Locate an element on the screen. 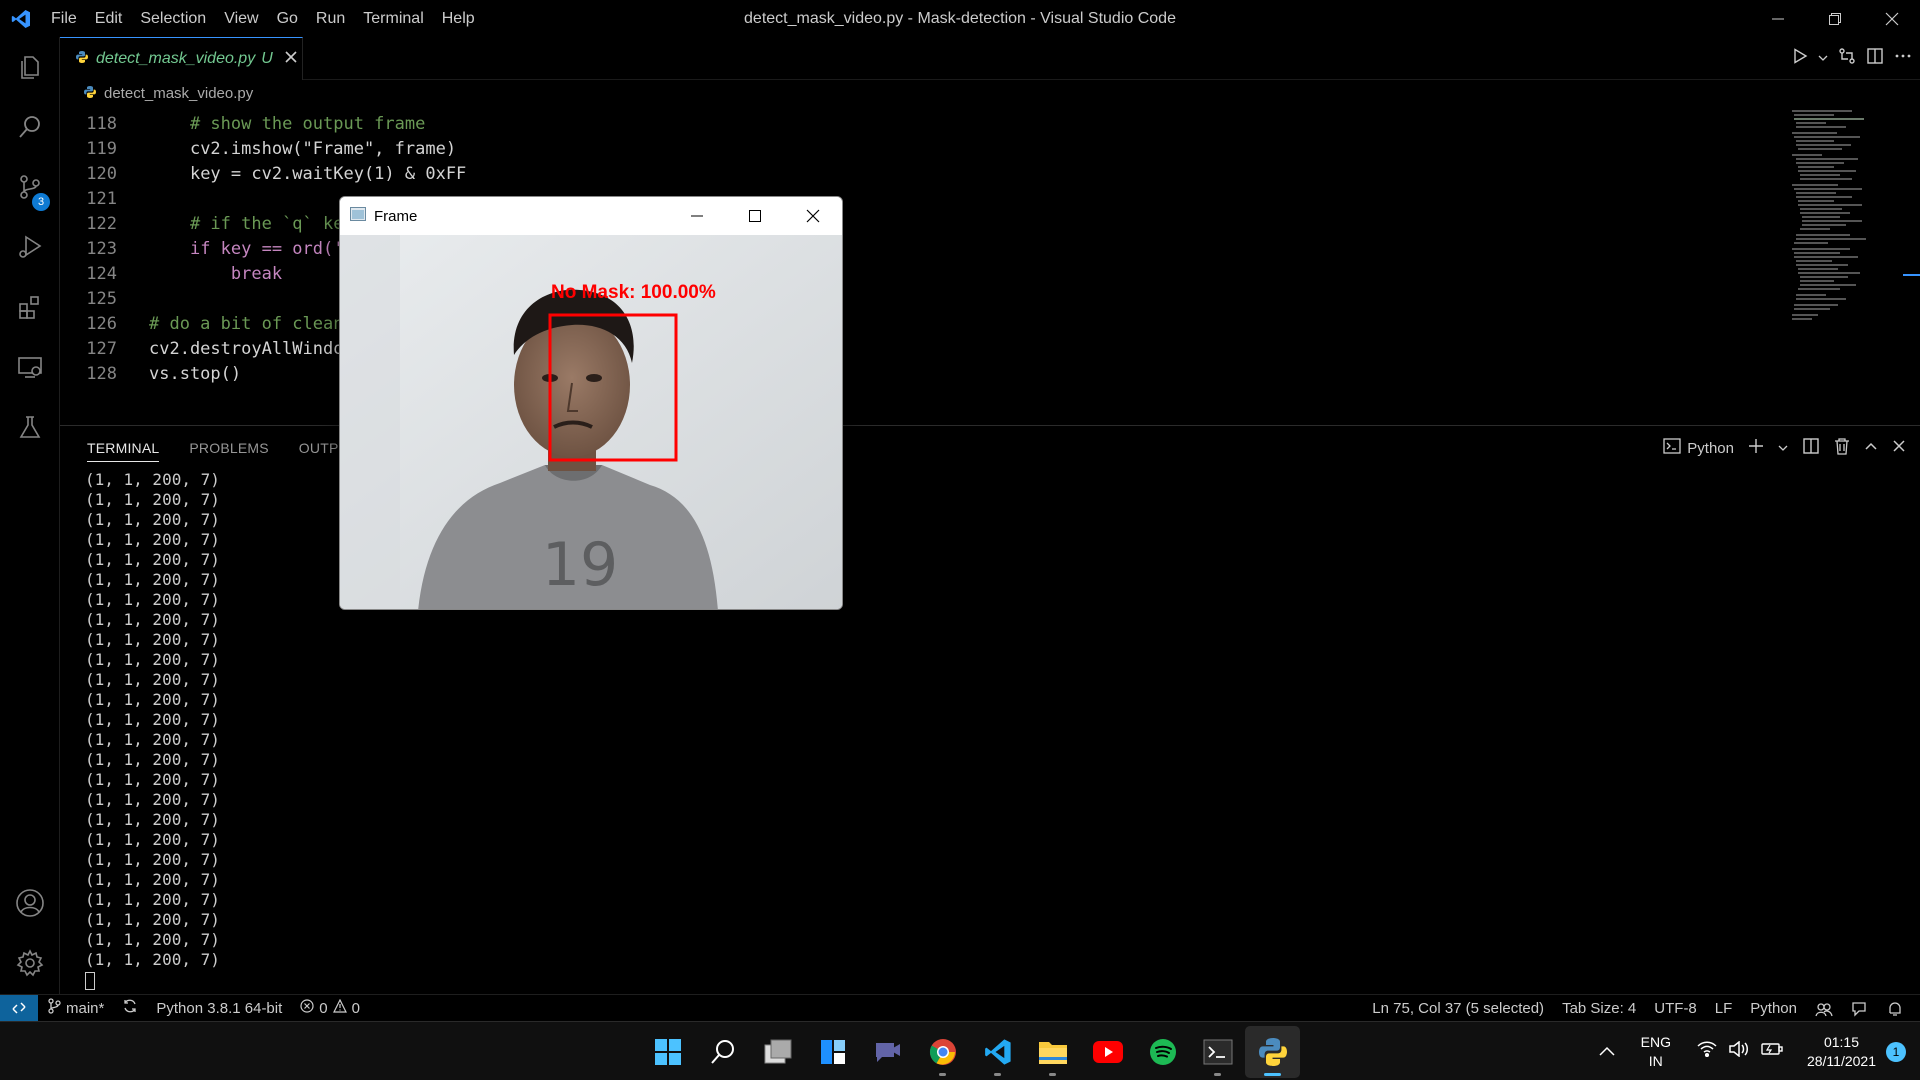 Image resolution: width=1920 pixels, height=1080 pixels. menu-help: Help is located at coordinates (458, 18).